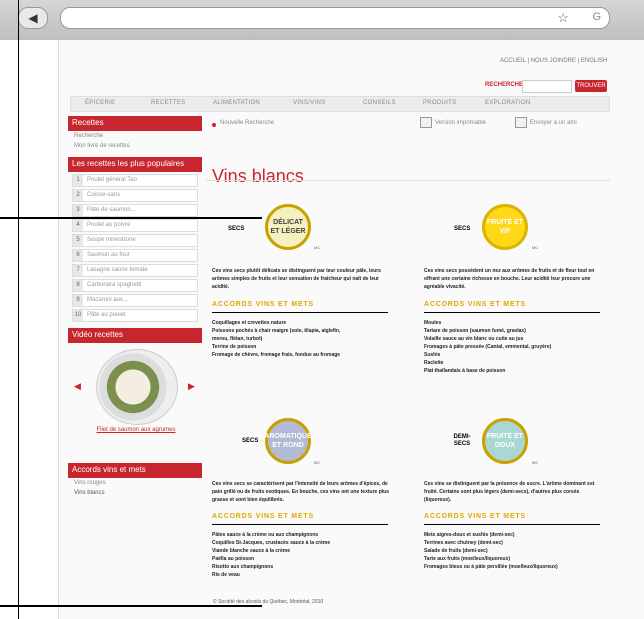  I want to click on email-icon, so click(521, 122).